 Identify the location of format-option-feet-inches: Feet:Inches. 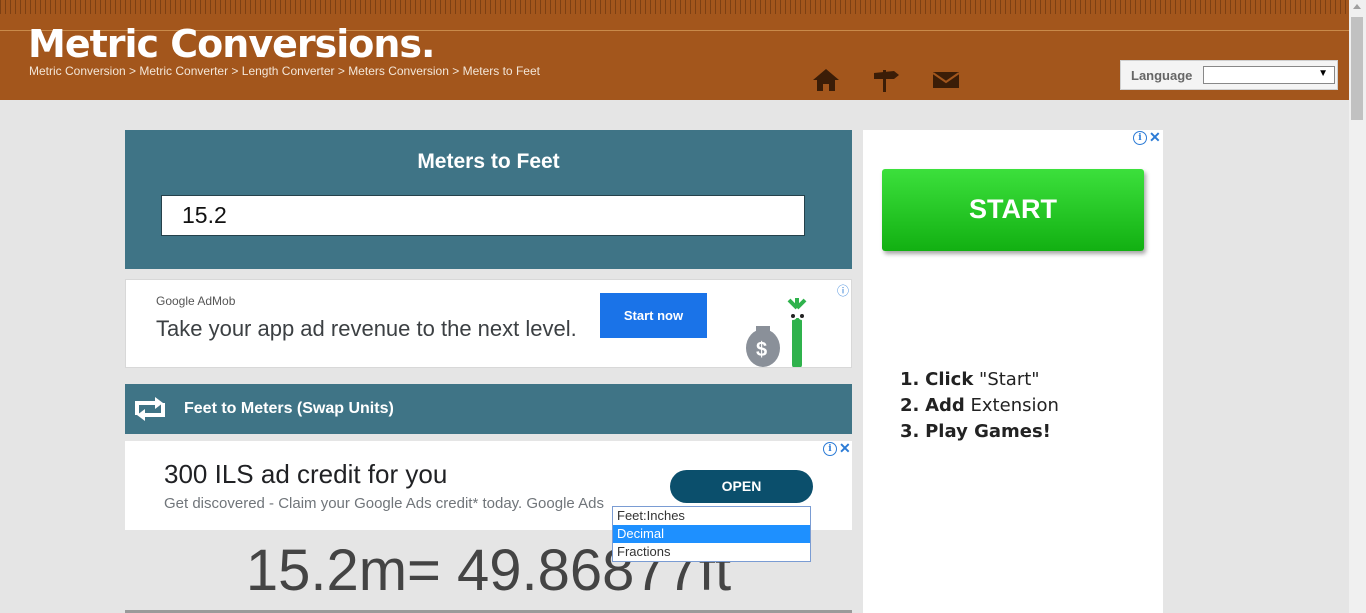
(711, 516).